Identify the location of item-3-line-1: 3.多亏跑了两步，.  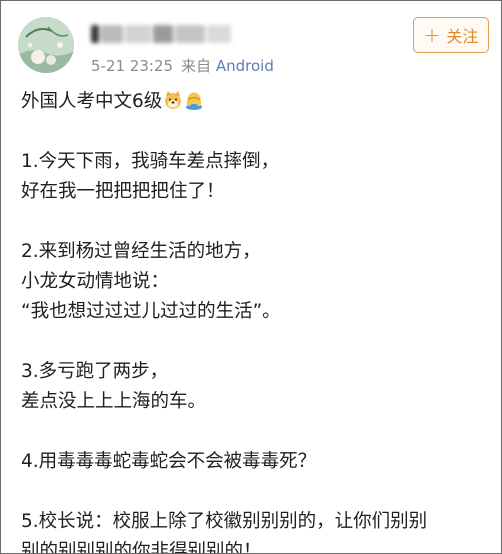
(95, 371).